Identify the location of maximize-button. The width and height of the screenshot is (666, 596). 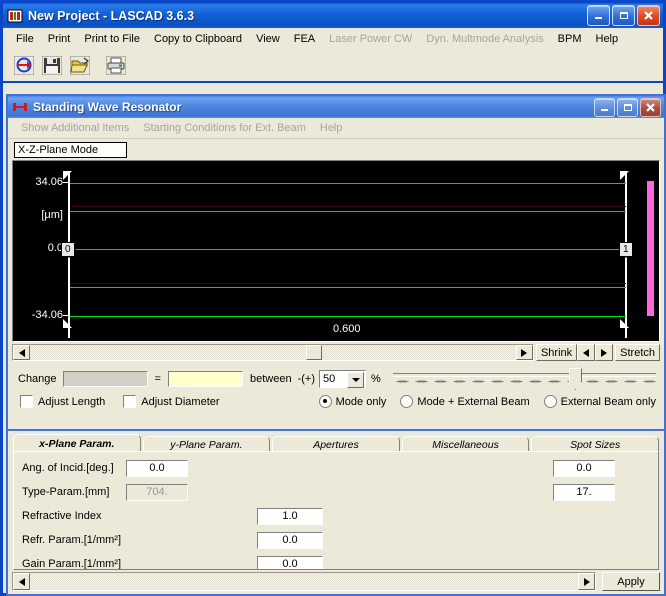
(623, 15).